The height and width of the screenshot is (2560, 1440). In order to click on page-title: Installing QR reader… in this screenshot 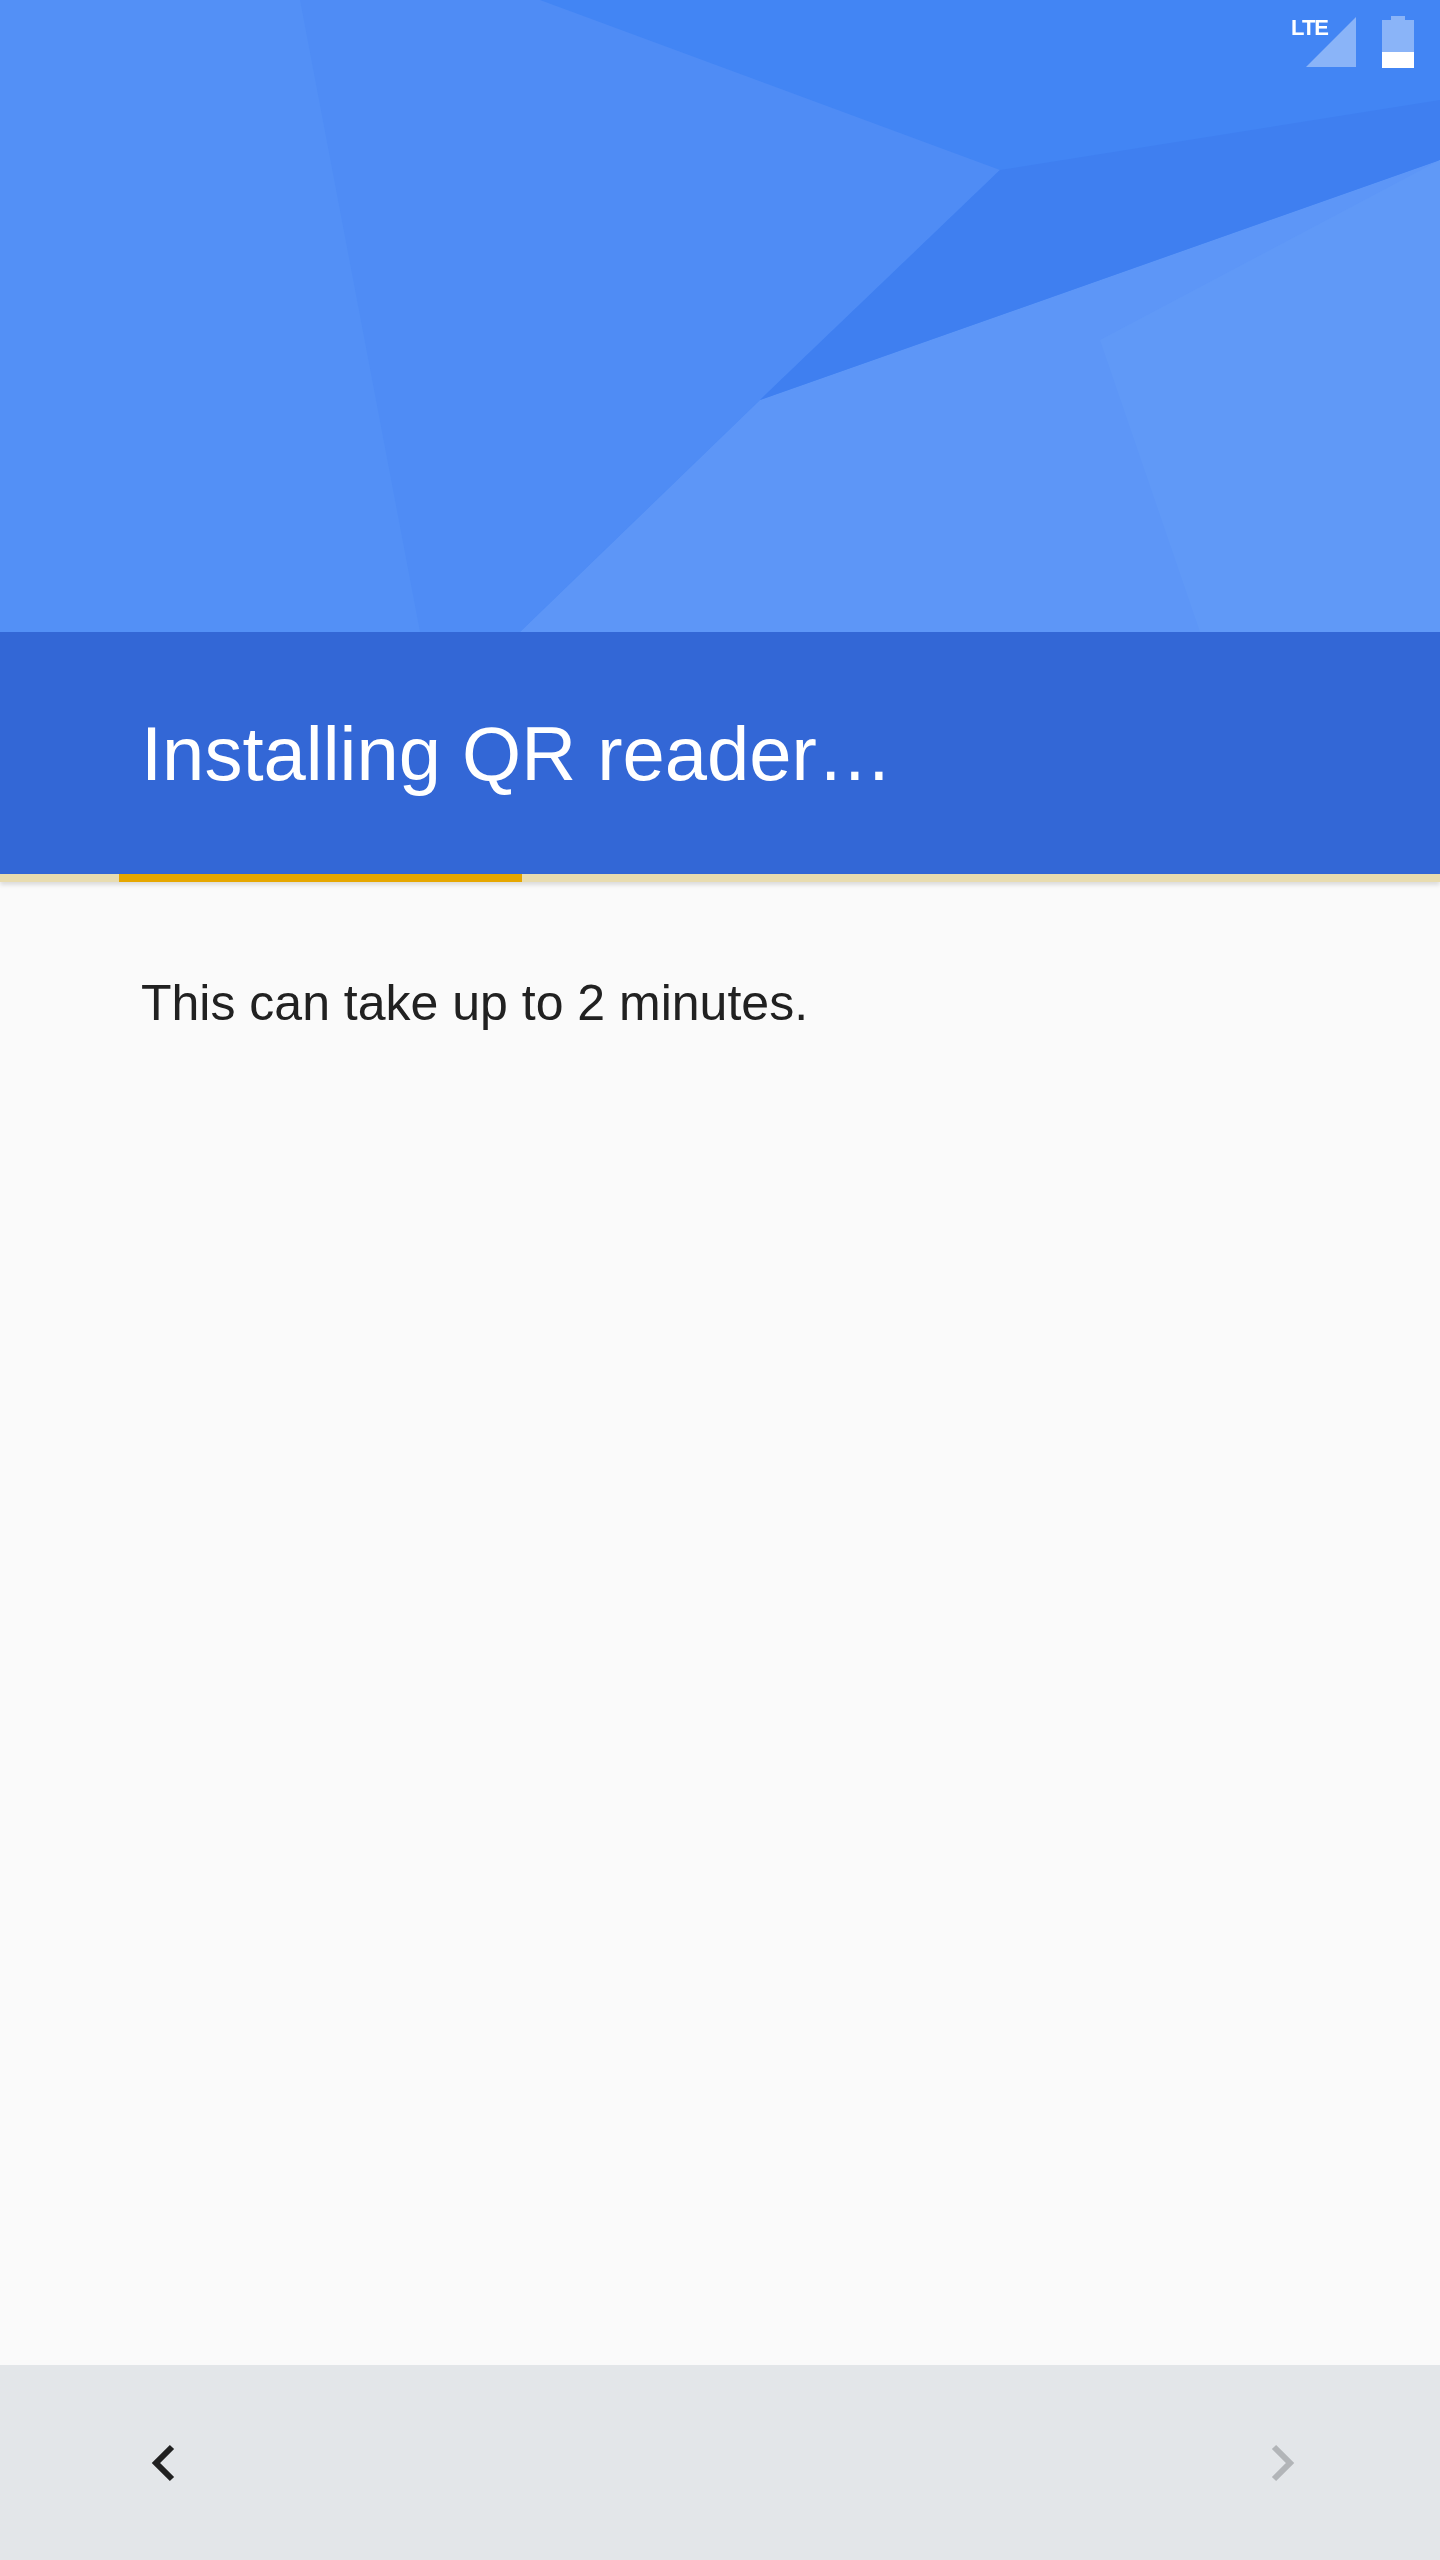, I will do `click(517, 753)`.